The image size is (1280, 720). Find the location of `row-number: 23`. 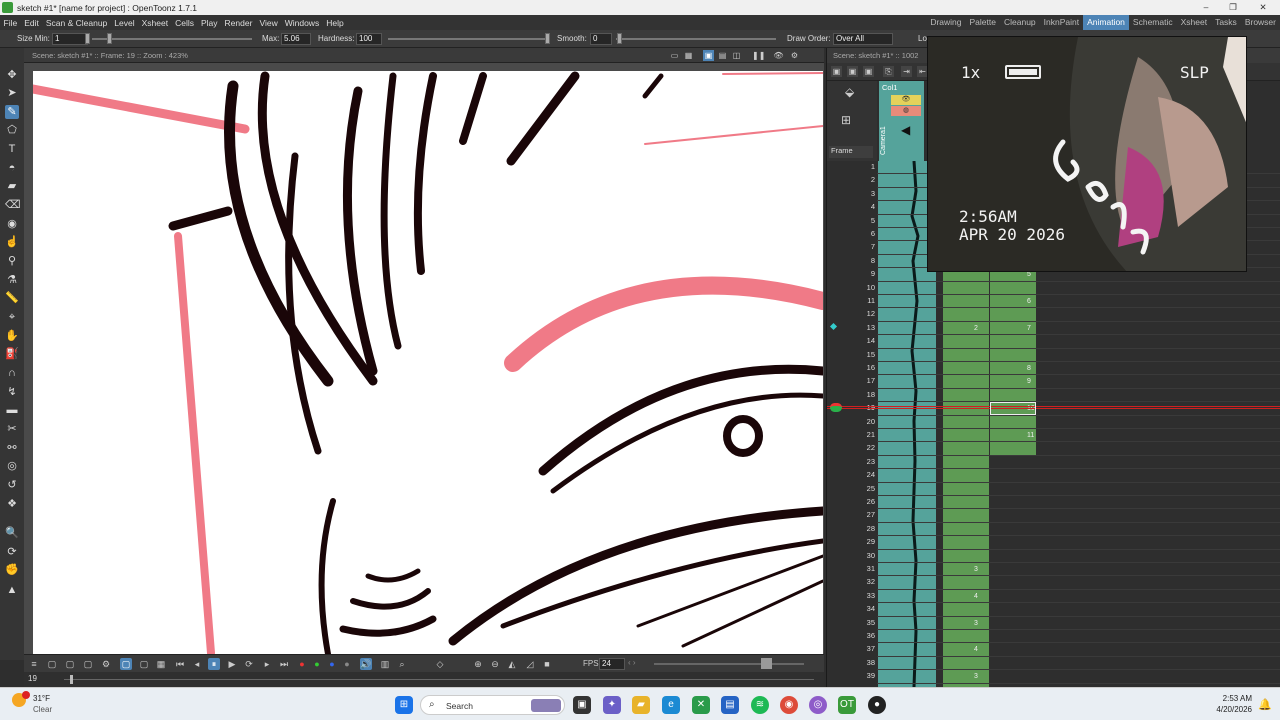

row-number: 23 is located at coordinates (868, 461).